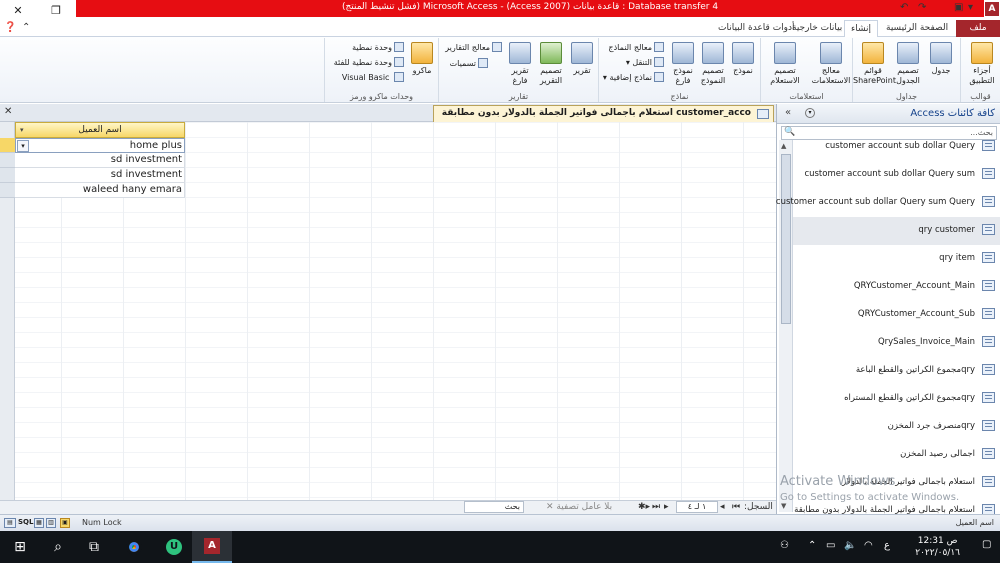 This screenshot has height=563, width=1000. I want to click on table-design-button: تصميم الجدول, so click(908, 64).